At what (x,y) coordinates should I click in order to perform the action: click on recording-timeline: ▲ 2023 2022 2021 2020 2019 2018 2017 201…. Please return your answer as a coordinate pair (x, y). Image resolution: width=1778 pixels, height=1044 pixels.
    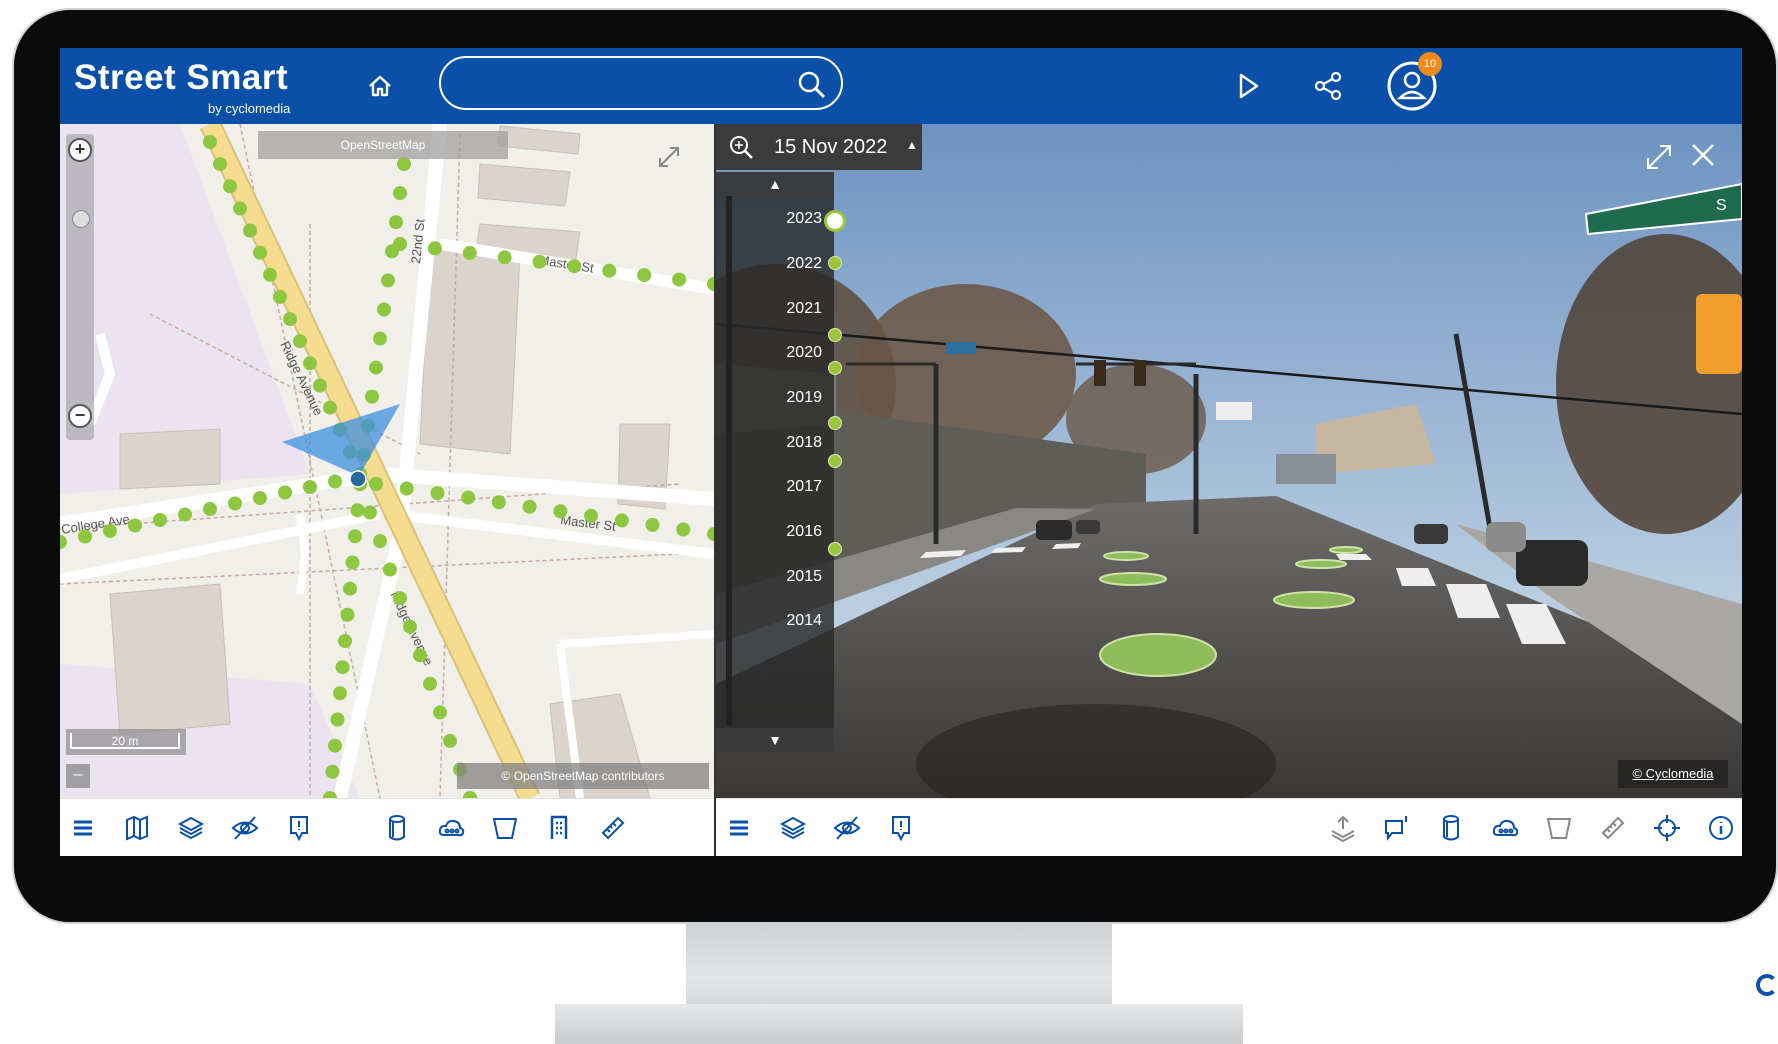
    Looking at the image, I should click on (781, 462).